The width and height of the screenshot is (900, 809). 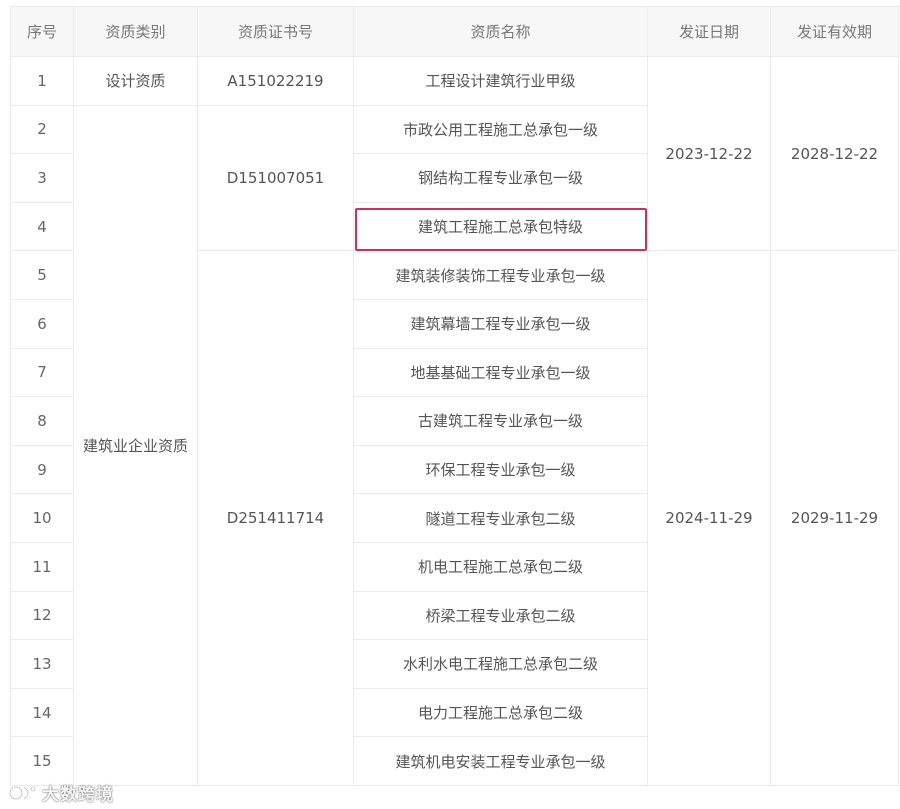 What do you see at coordinates (500, 178) in the screenshot?
I see `qualification-name-cell: 钢结构工程专业承包一级` at bounding box center [500, 178].